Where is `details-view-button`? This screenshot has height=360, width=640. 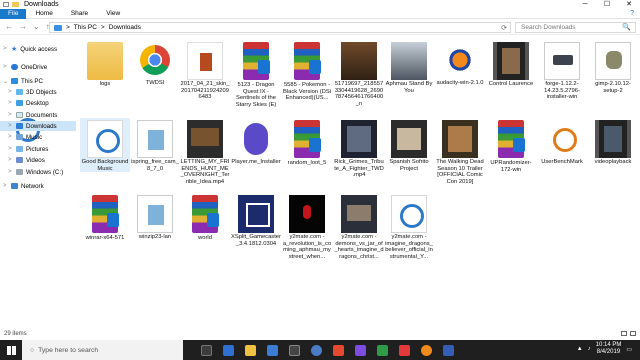 details-view-button is located at coordinates (624, 333).